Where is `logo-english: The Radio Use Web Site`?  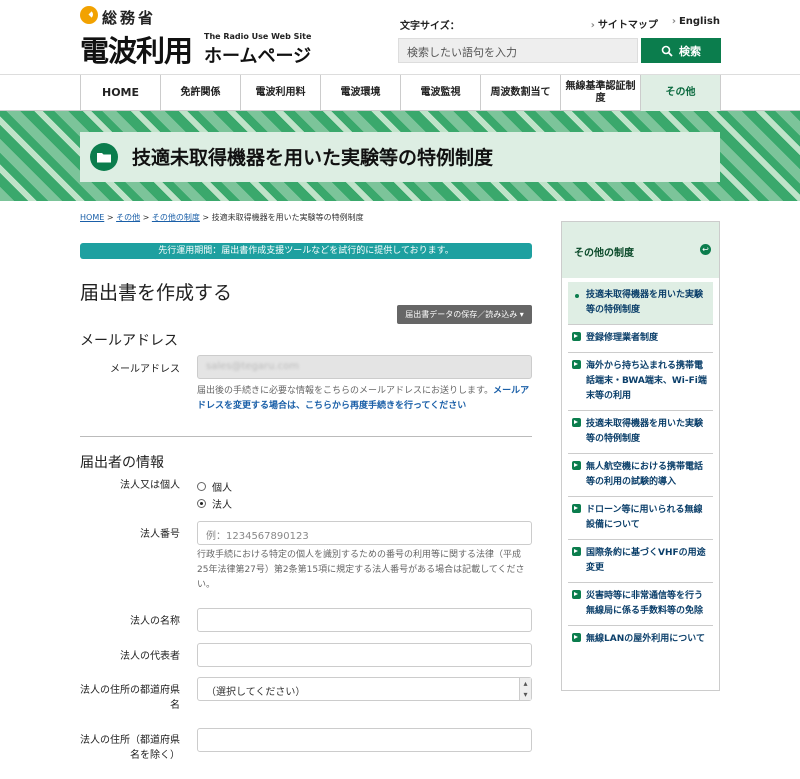
logo-english: The Radio Use Web Site is located at coordinates (258, 36).